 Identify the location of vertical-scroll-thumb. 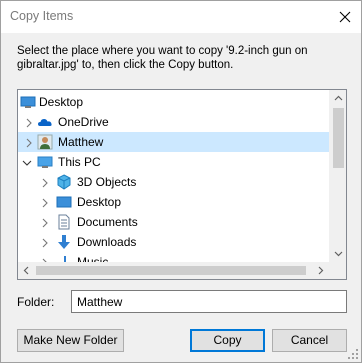
(338, 138).